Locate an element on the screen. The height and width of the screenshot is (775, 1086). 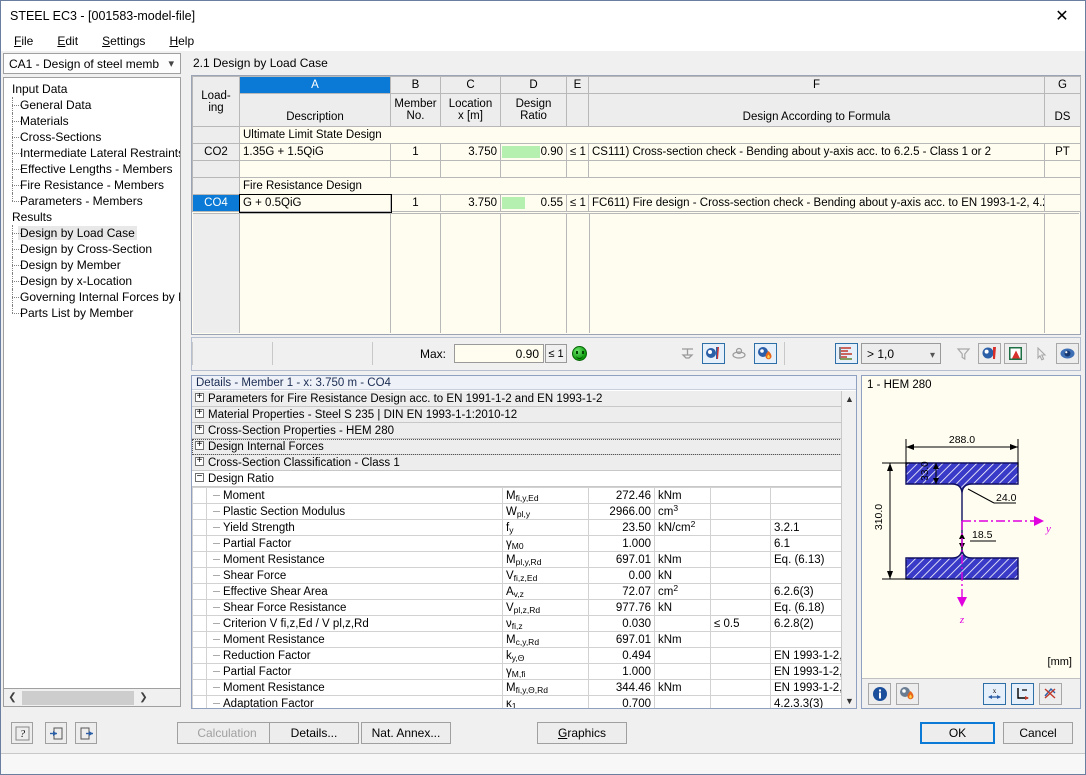
column-header-d: D is located at coordinates (533, 85).